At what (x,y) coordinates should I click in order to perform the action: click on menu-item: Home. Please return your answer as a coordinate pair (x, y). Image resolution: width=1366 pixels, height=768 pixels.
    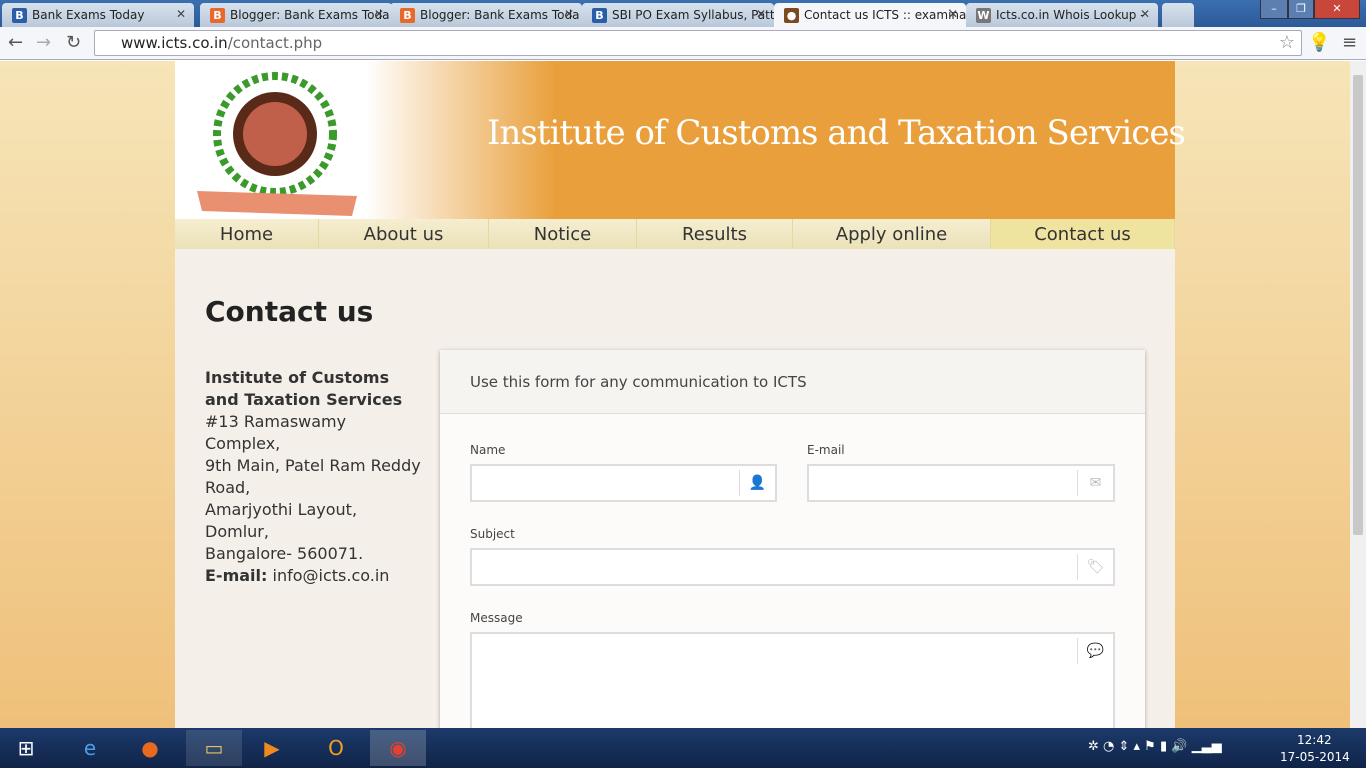
    Looking at the image, I should click on (247, 234).